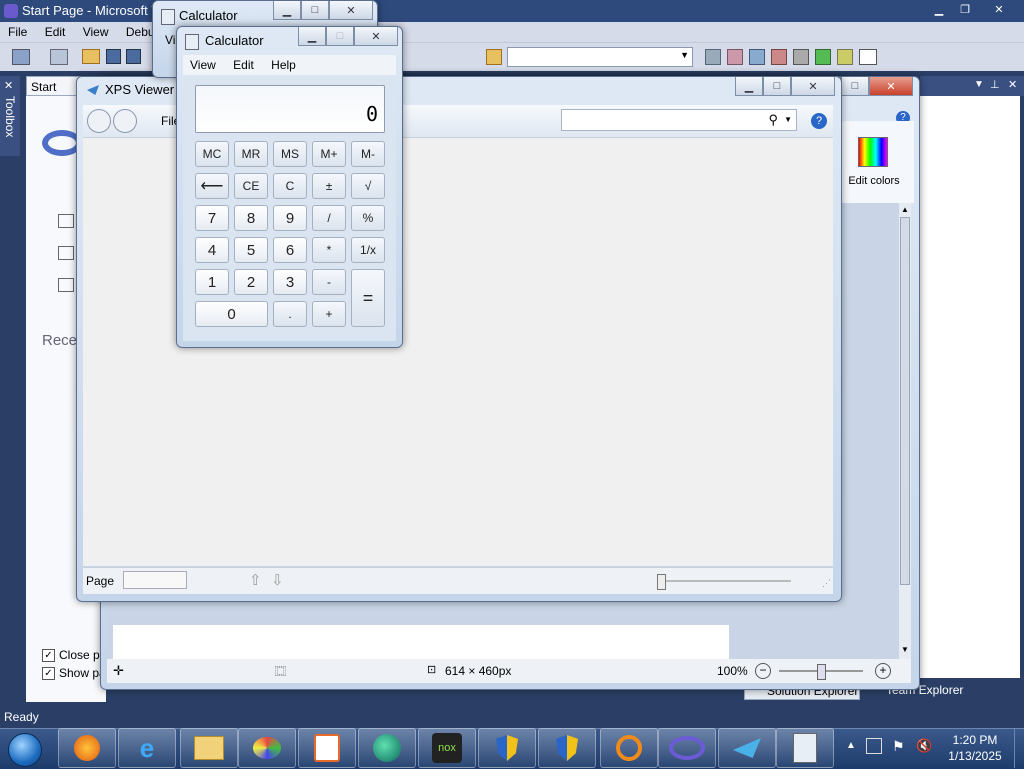  What do you see at coordinates (315, 10) in the screenshot?
I see `calc-back-maximize-button: □` at bounding box center [315, 10].